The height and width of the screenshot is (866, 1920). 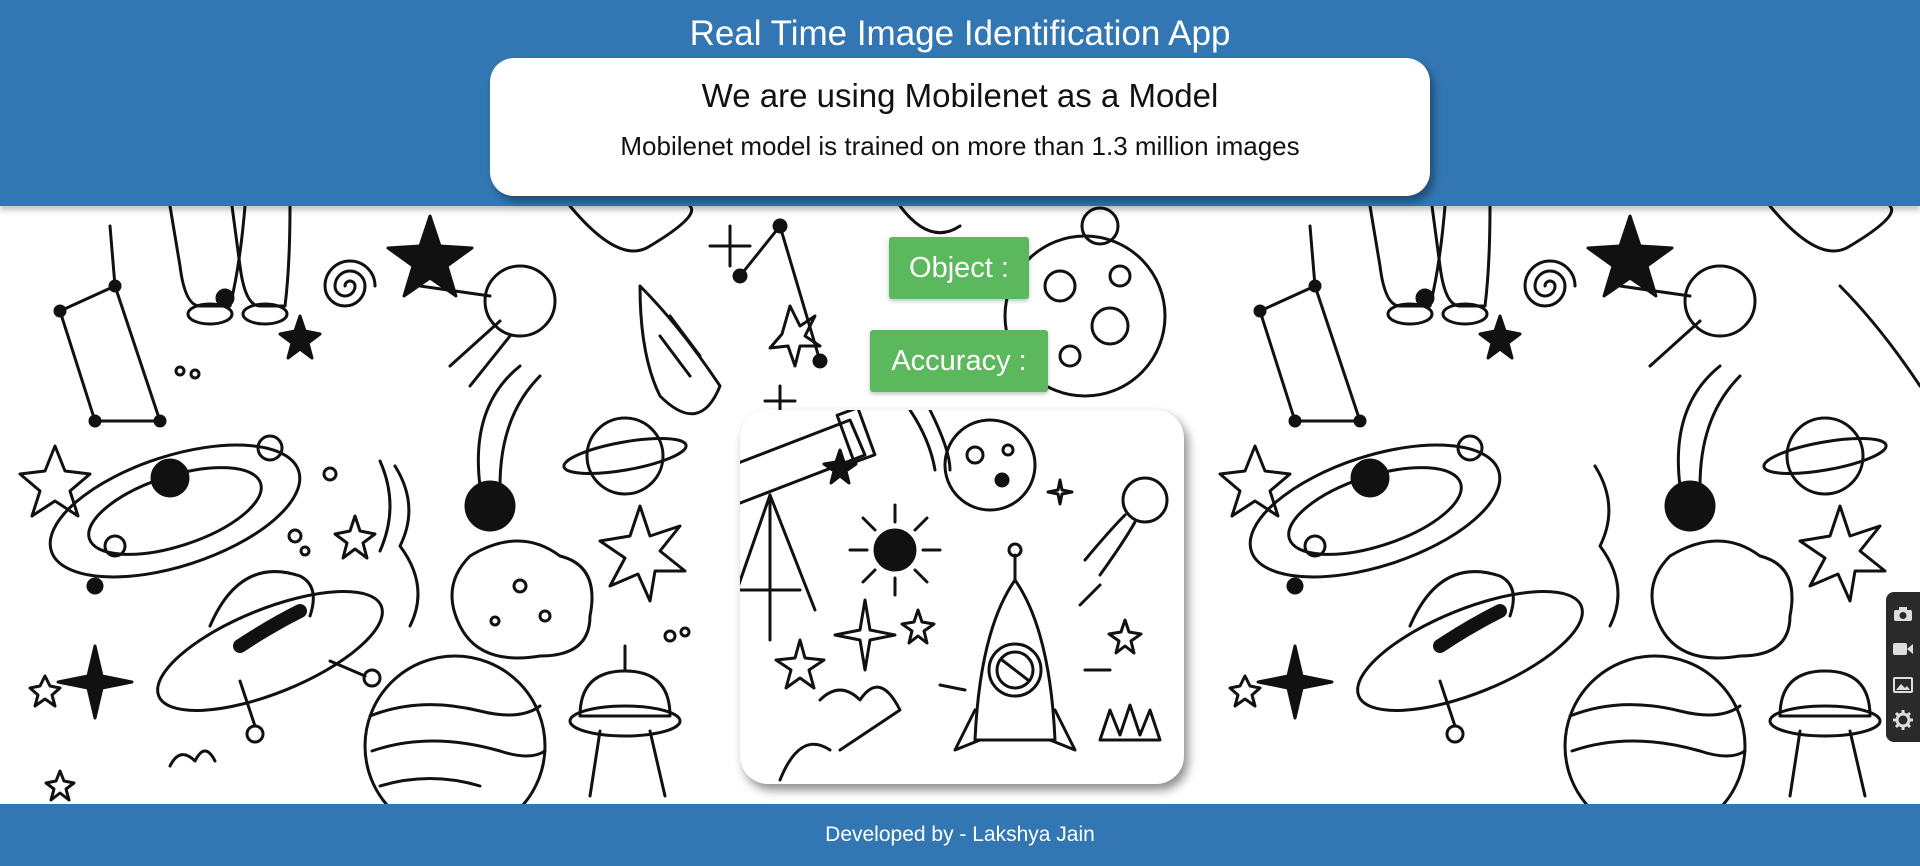 What do you see at coordinates (1903, 720) in the screenshot?
I see `gear-icon` at bounding box center [1903, 720].